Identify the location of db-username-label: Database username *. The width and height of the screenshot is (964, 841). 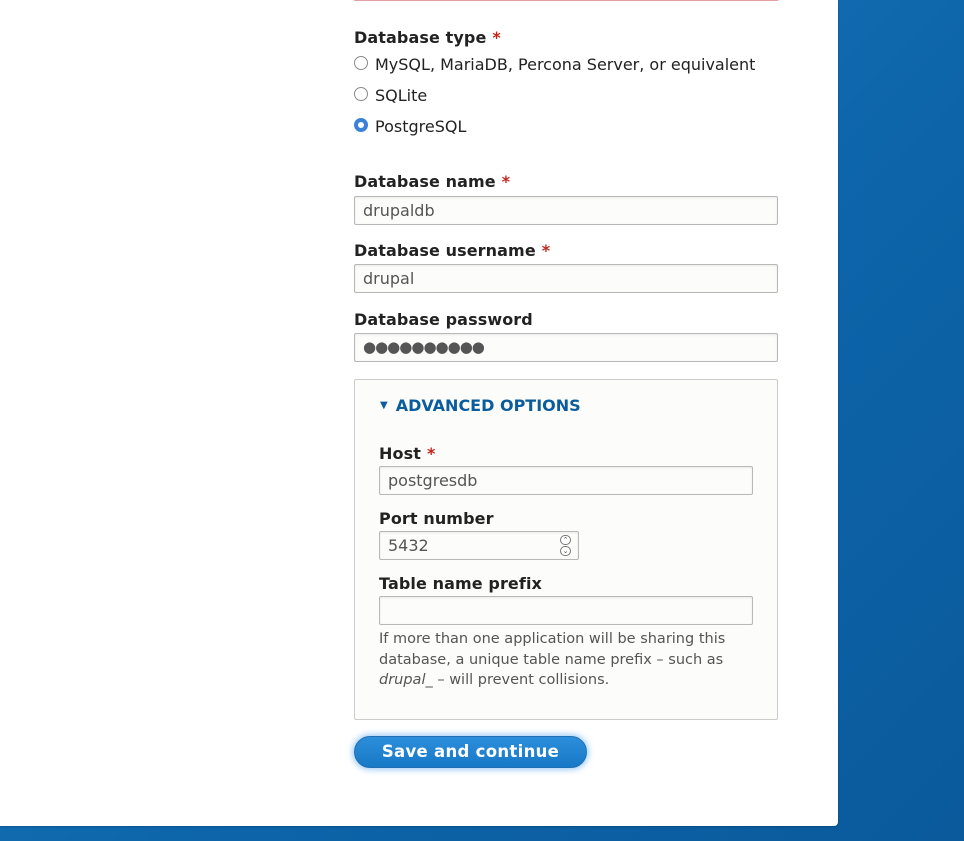
(452, 250).